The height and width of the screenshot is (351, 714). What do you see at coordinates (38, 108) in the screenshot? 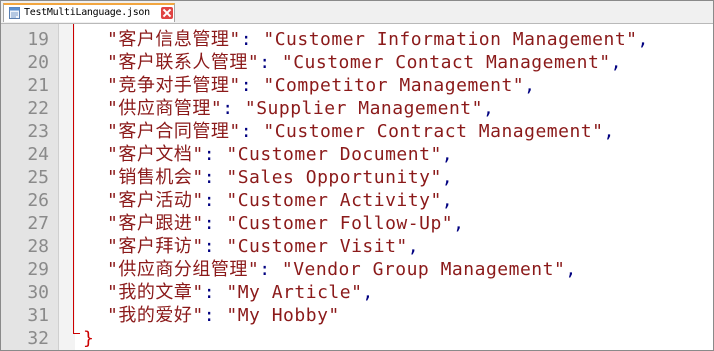
I see `line-number: 22` at bounding box center [38, 108].